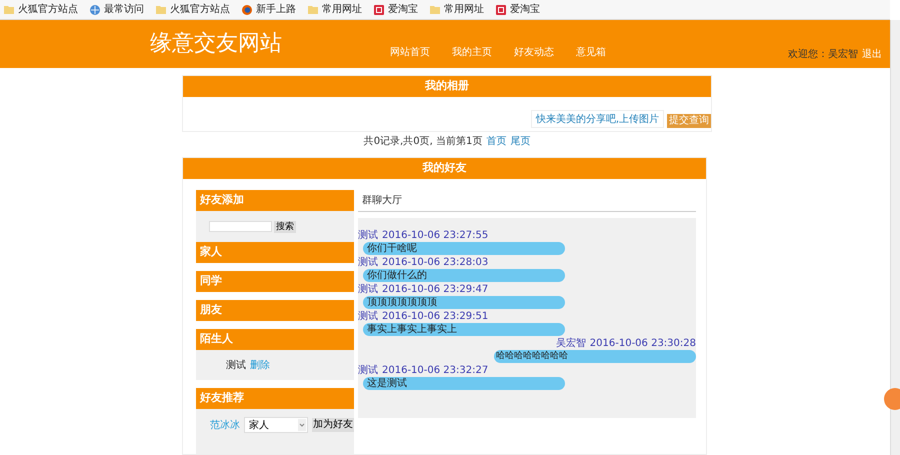  I want to click on scrollbar, so click(895, 237).